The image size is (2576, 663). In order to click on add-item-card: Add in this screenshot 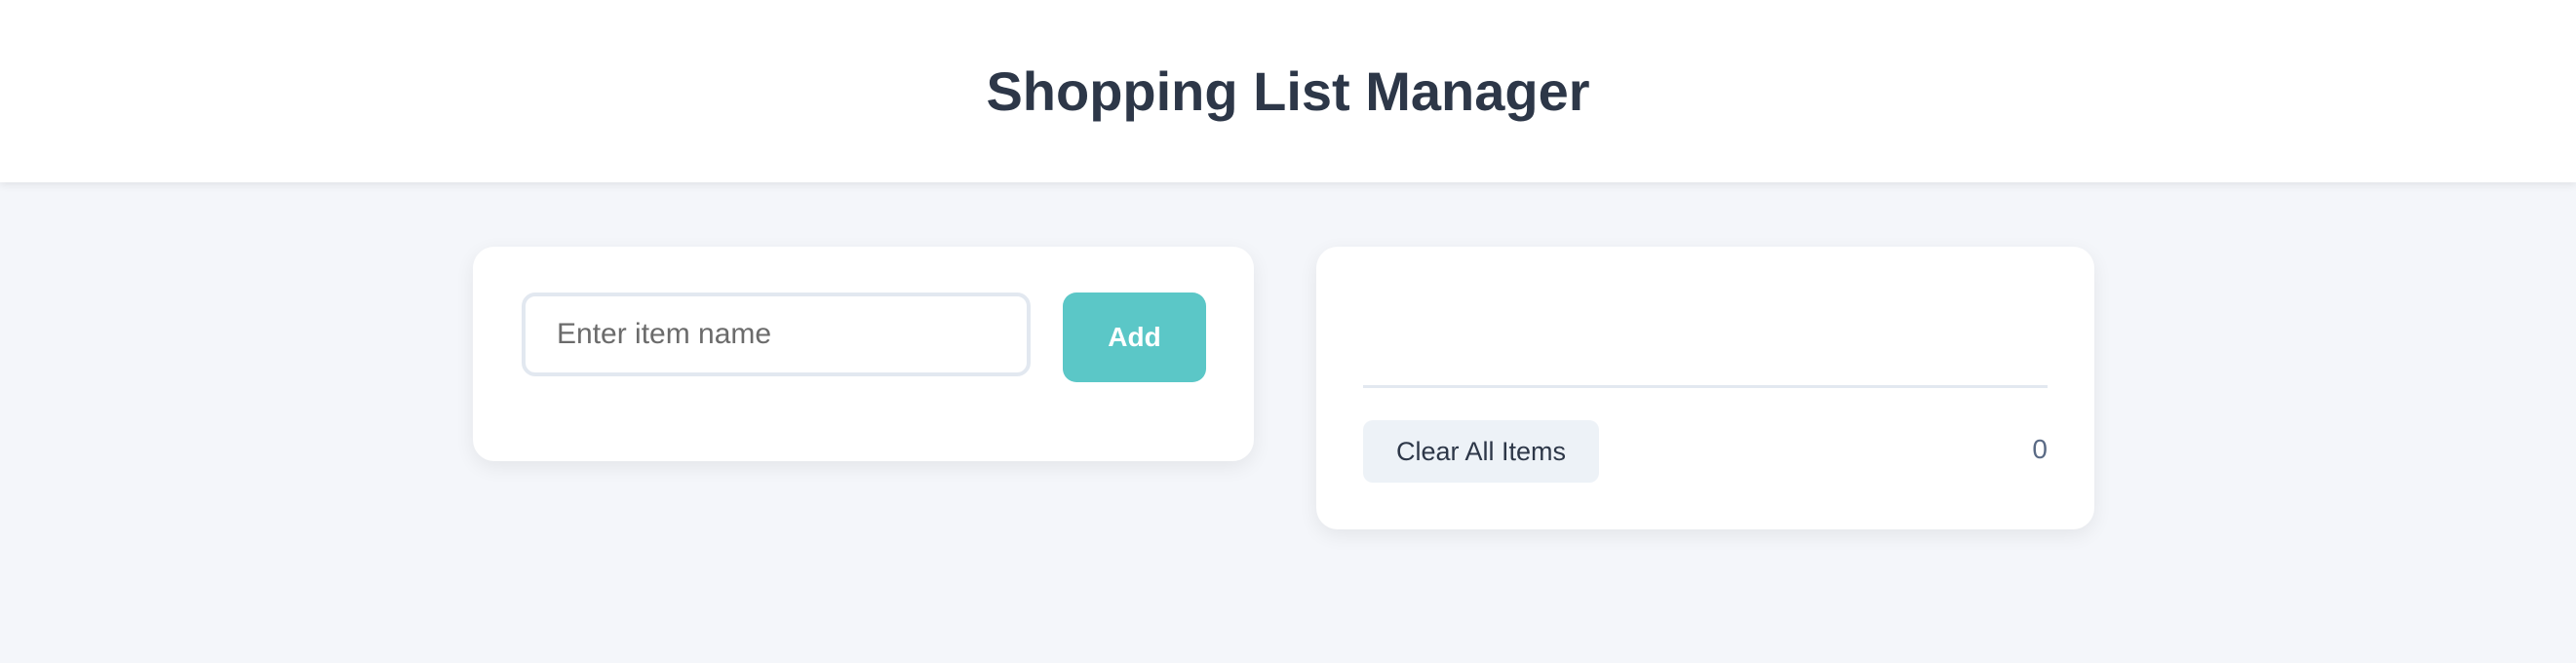, I will do `click(863, 354)`.